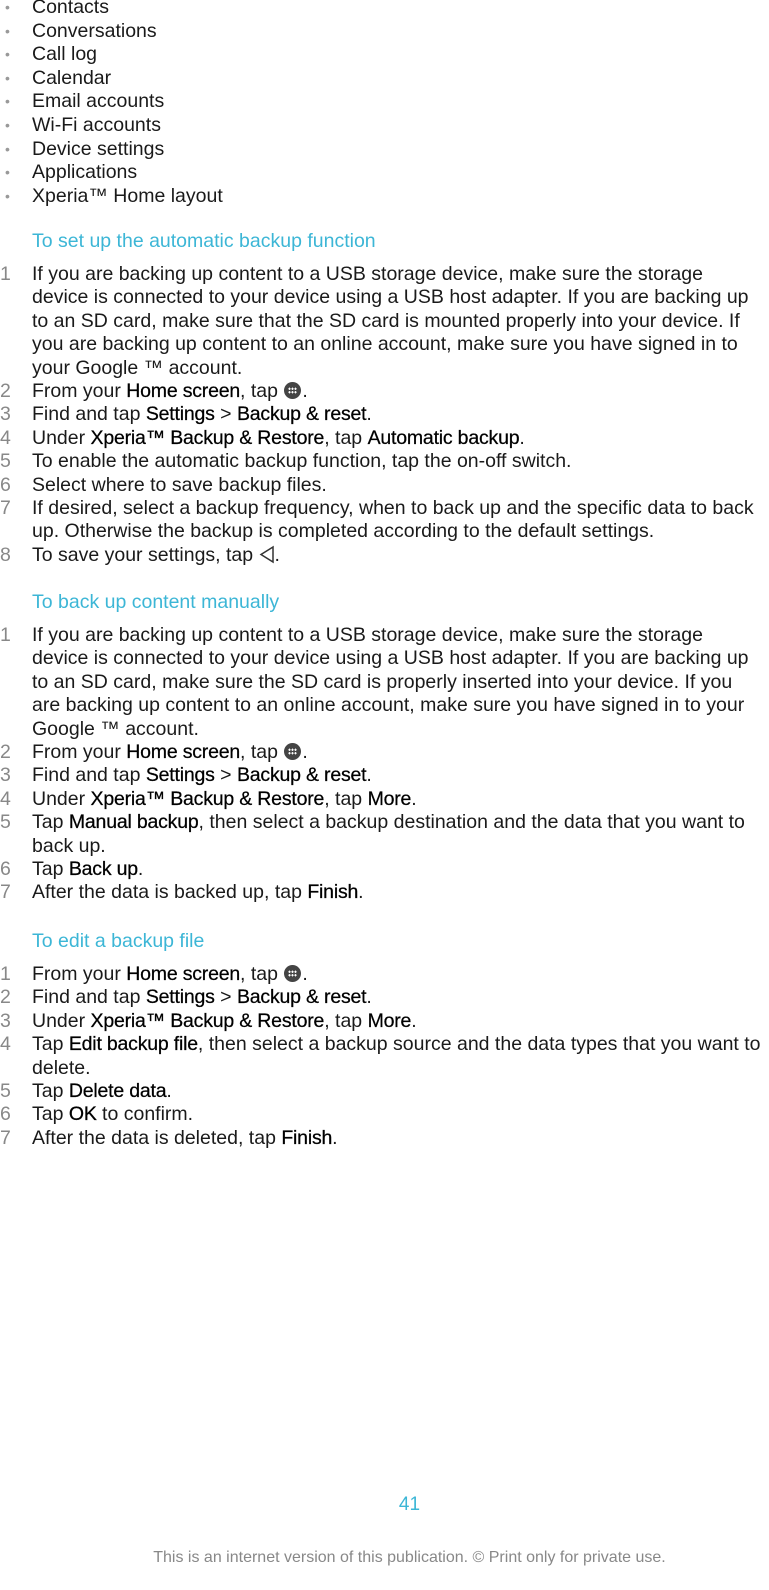  What do you see at coordinates (118, 941) in the screenshot?
I see `section-heading: To edit a backup file` at bounding box center [118, 941].